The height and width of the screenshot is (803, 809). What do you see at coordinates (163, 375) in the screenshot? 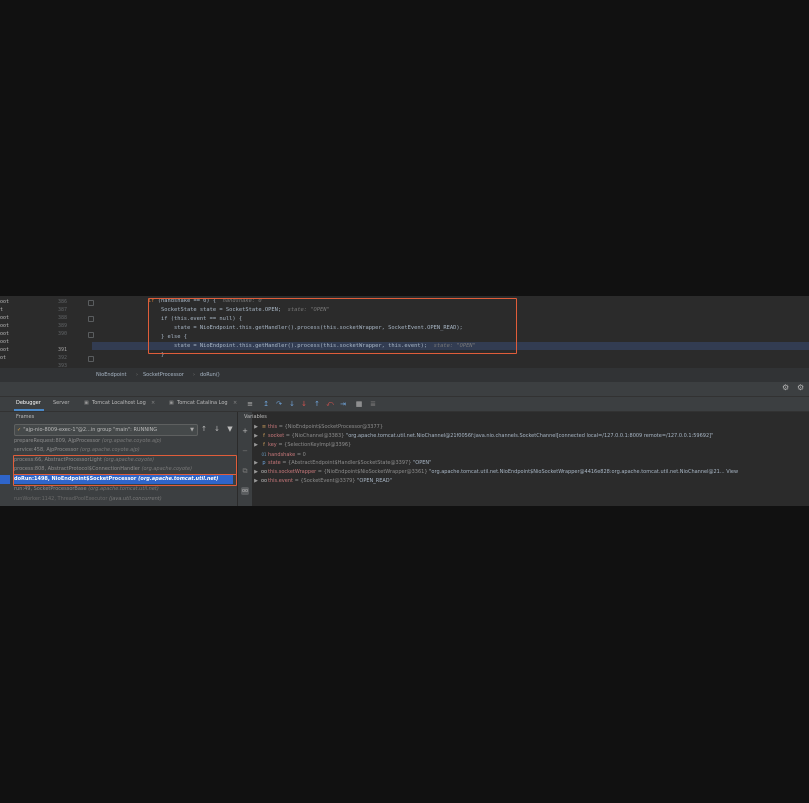
I see `breadcrumb-item: SocketProcessor` at bounding box center [163, 375].